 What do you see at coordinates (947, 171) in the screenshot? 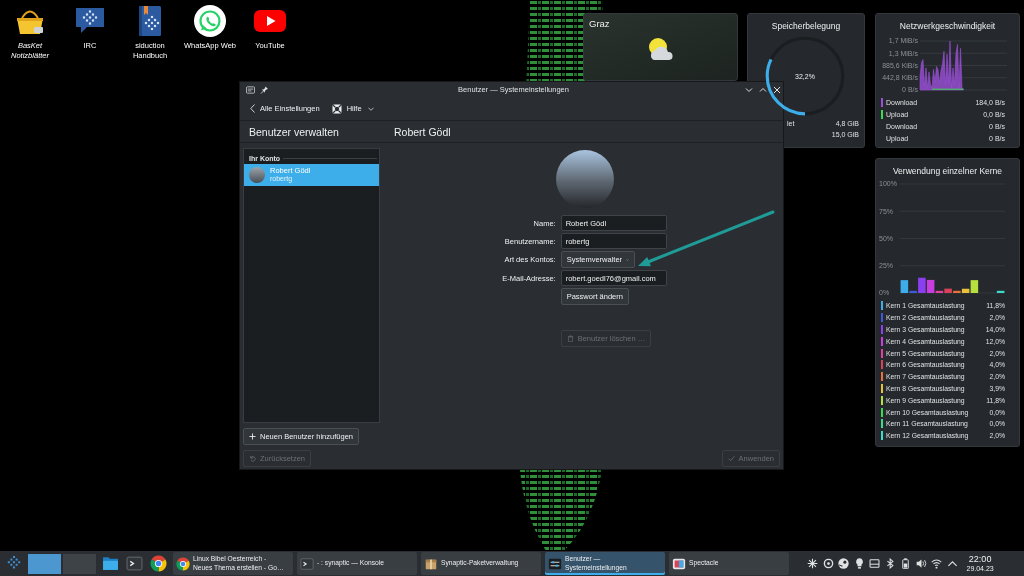
I see `widget-title: Verwendung einzelner Kerne` at bounding box center [947, 171].